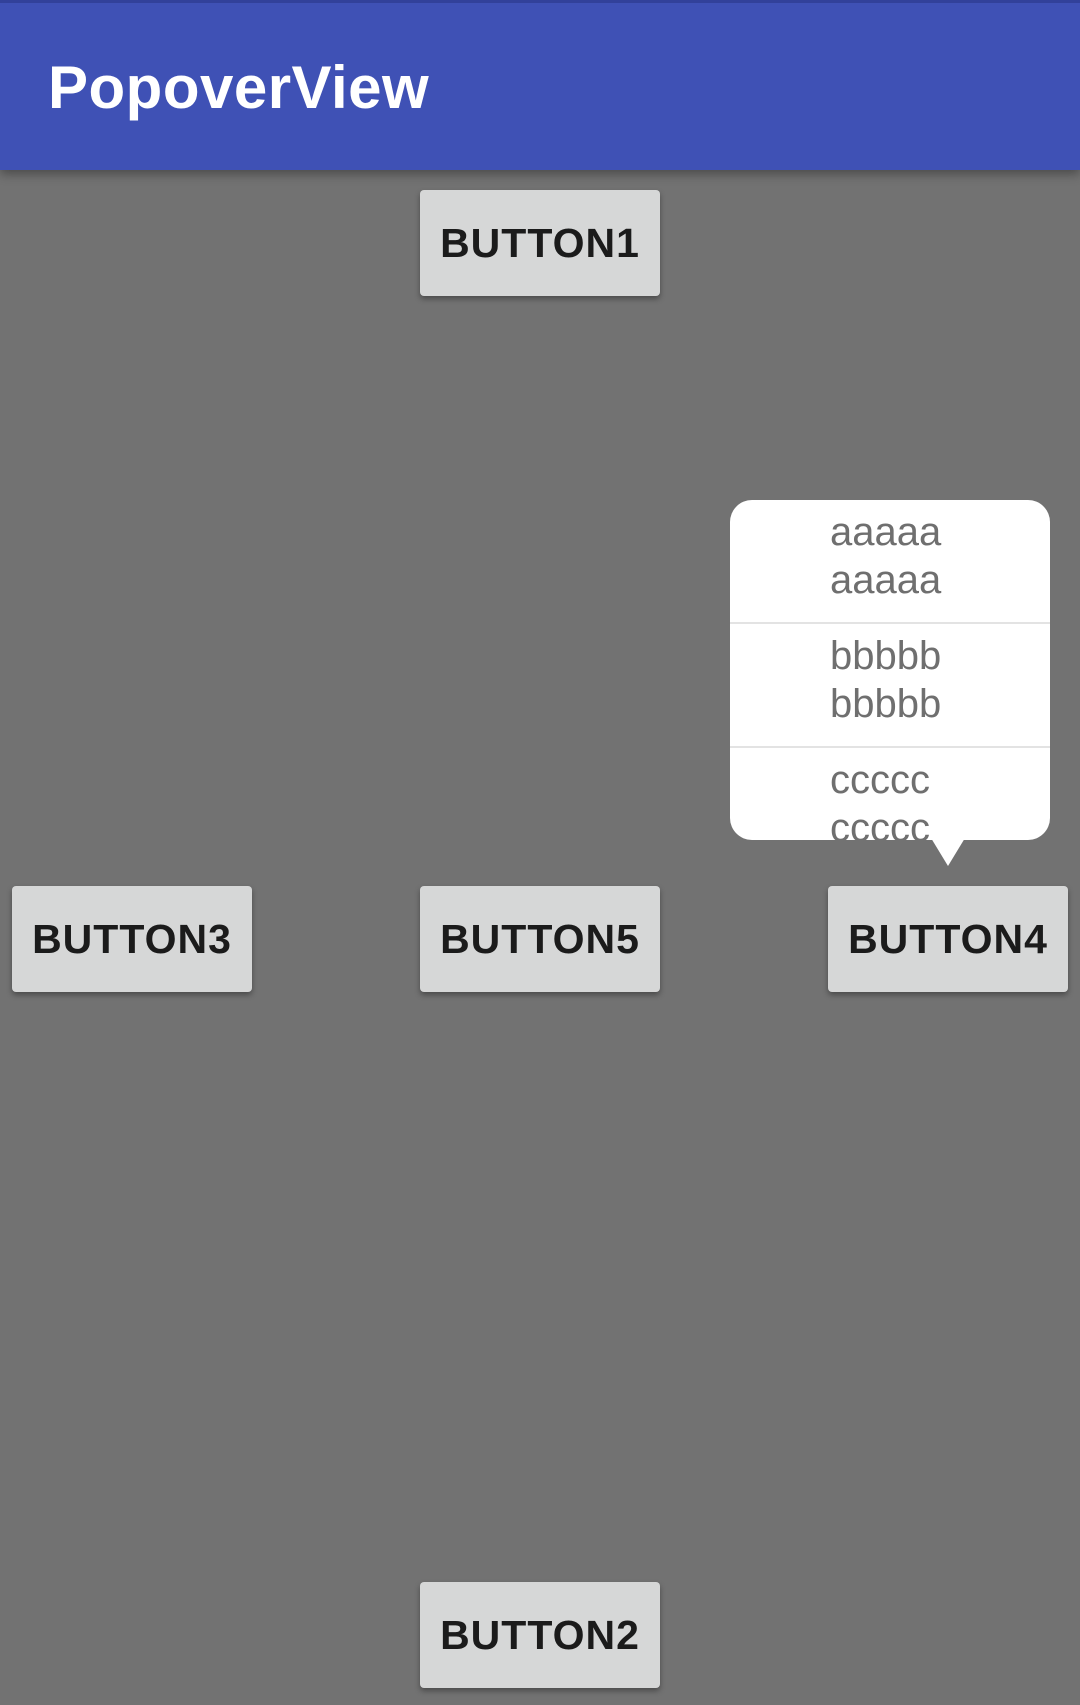  I want to click on popover-menu: aaaaa aaaaa bbbbb bbbbb ccccc ccccc, so click(890, 670).